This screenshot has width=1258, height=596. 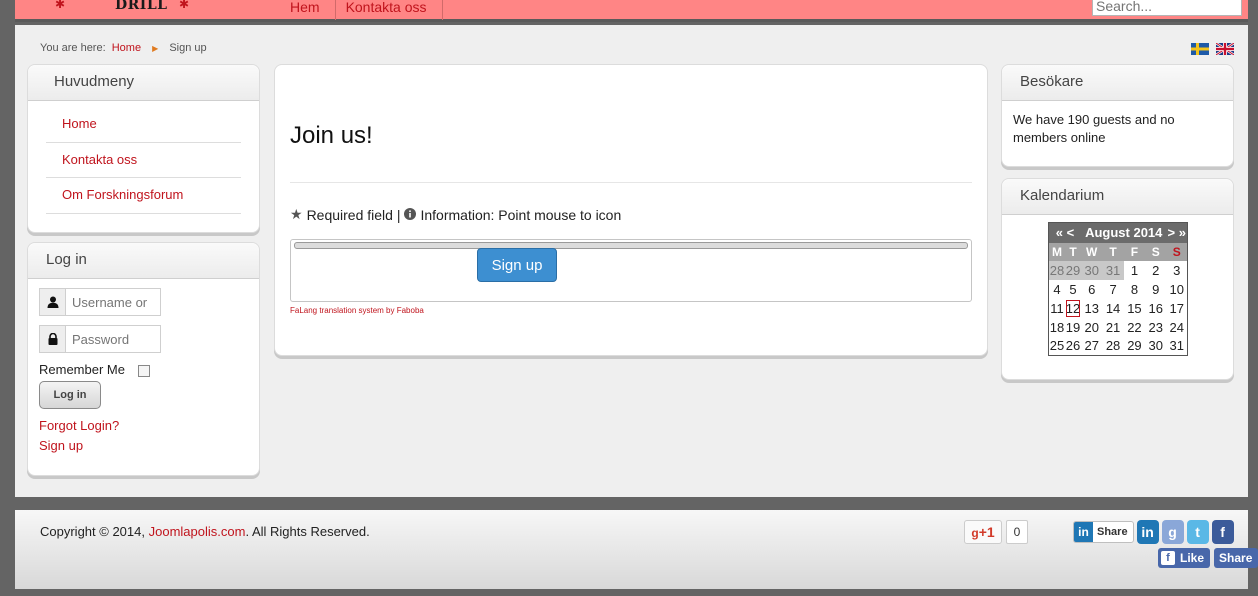 I want to click on required-field-text: Required field |, so click(x=353, y=214).